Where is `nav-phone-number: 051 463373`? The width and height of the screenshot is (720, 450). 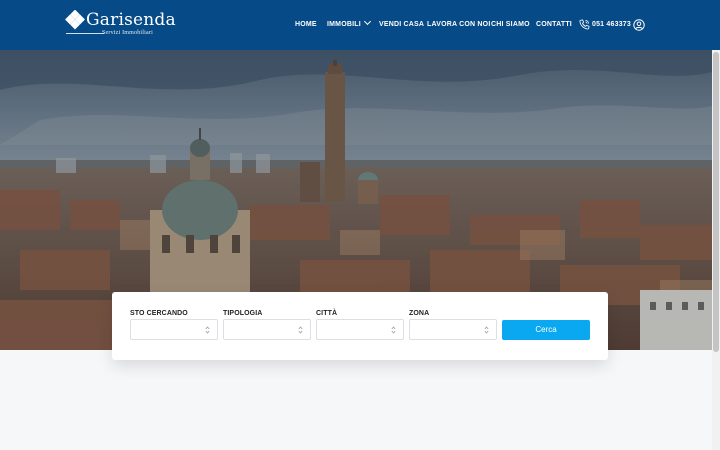
nav-phone-number: 051 463373 is located at coordinates (611, 25).